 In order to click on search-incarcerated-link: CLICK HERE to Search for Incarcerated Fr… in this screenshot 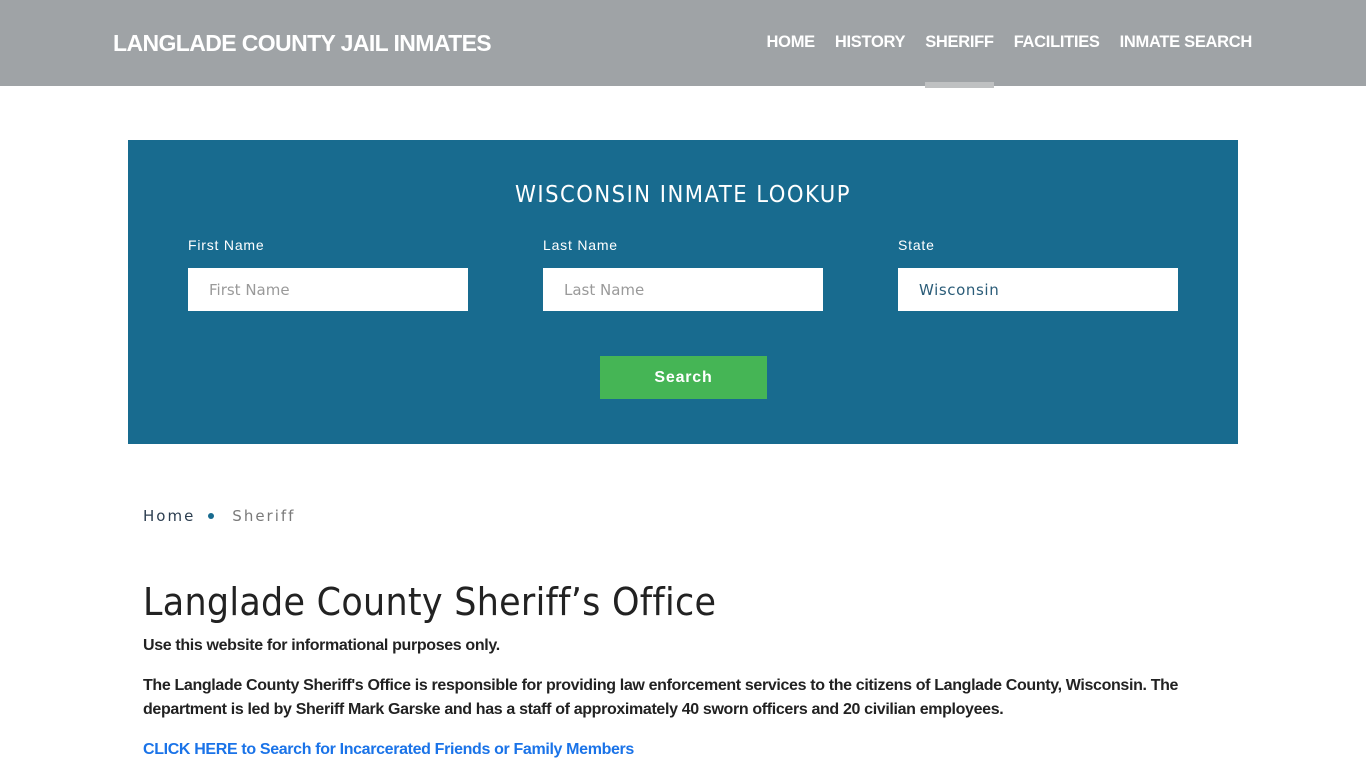, I will do `click(388, 750)`.